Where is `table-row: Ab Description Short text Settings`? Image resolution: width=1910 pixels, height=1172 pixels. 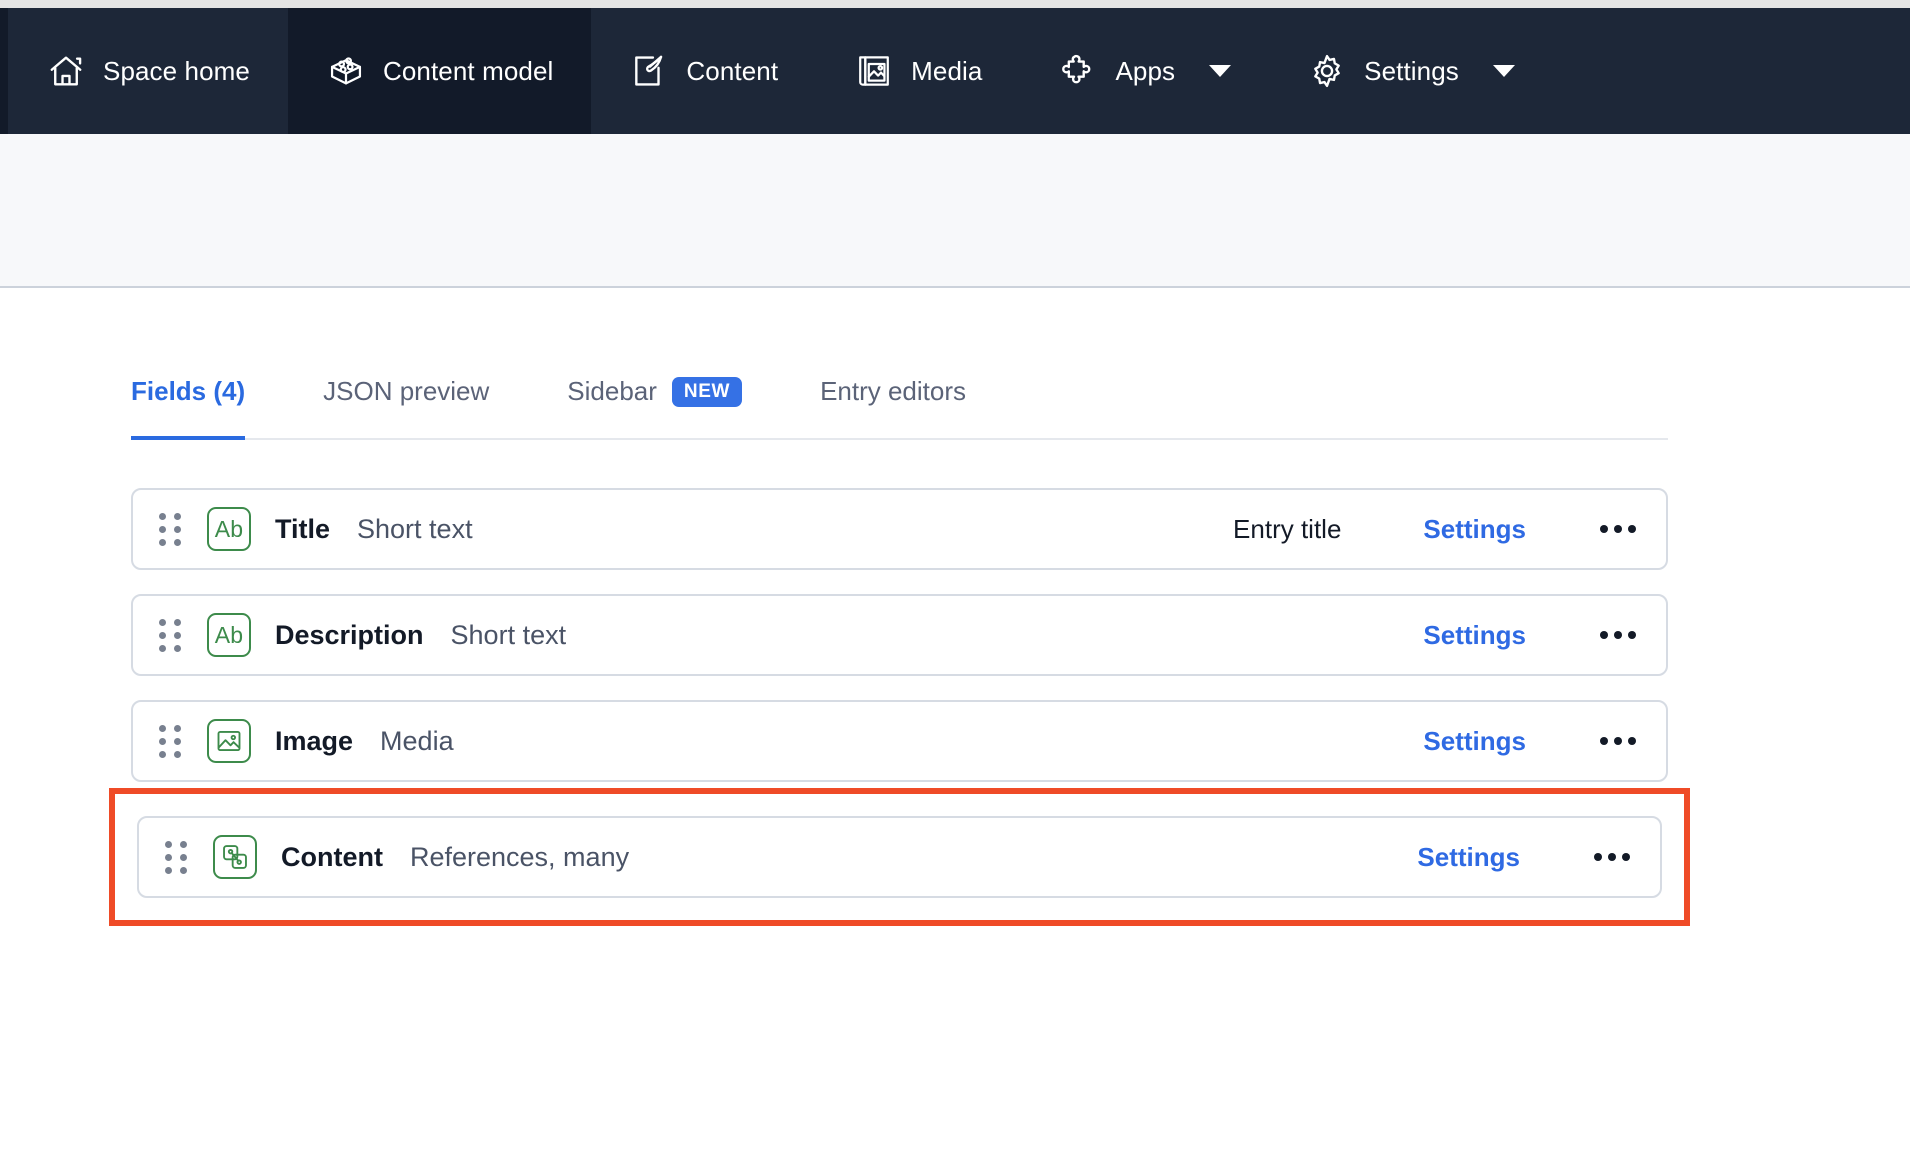
table-row: Ab Description Short text Settings is located at coordinates (899, 635).